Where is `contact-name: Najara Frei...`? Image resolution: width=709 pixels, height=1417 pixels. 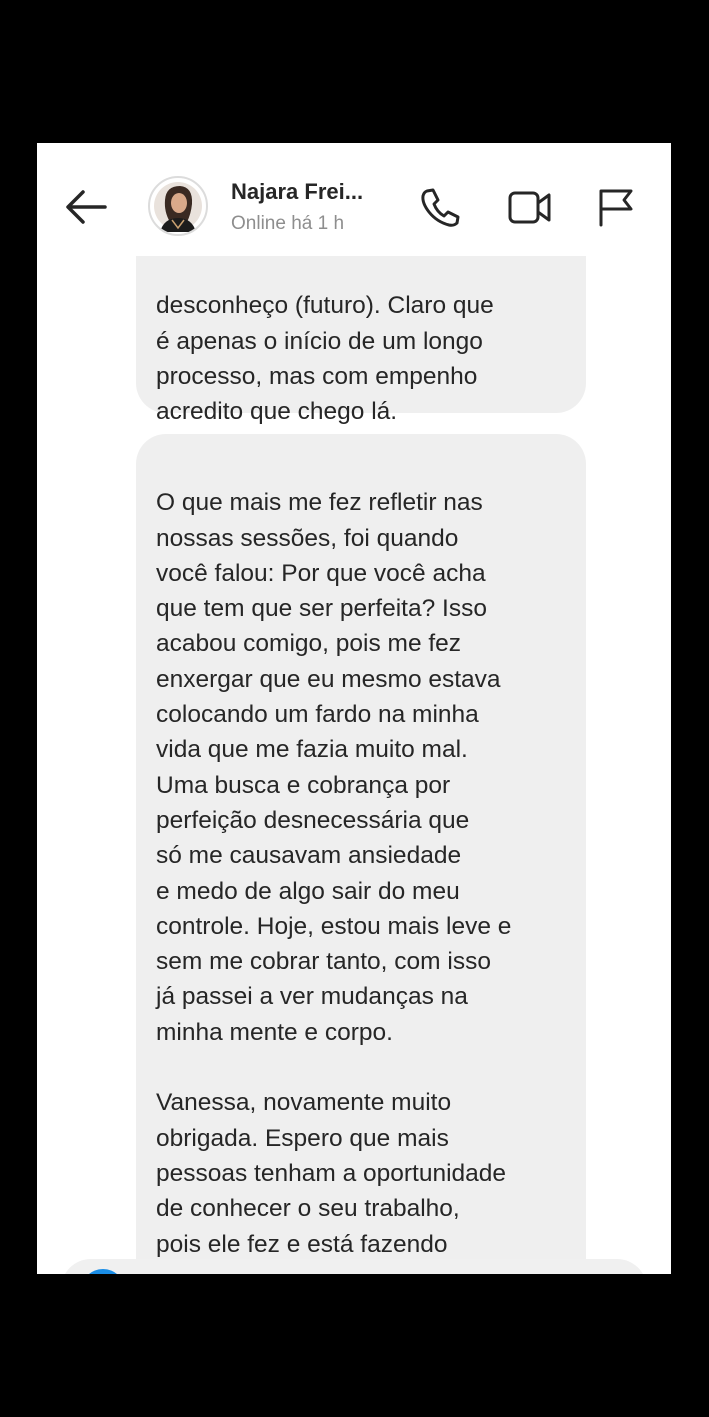
contact-name: Najara Frei... is located at coordinates (297, 192).